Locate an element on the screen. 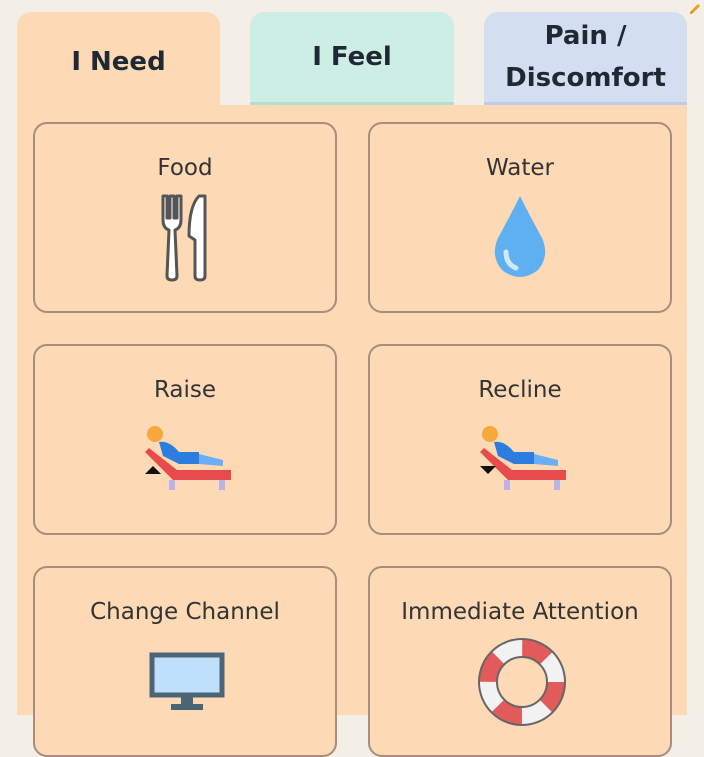 The height and width of the screenshot is (757, 704). card-label: Immediate Attention is located at coordinates (520, 612).